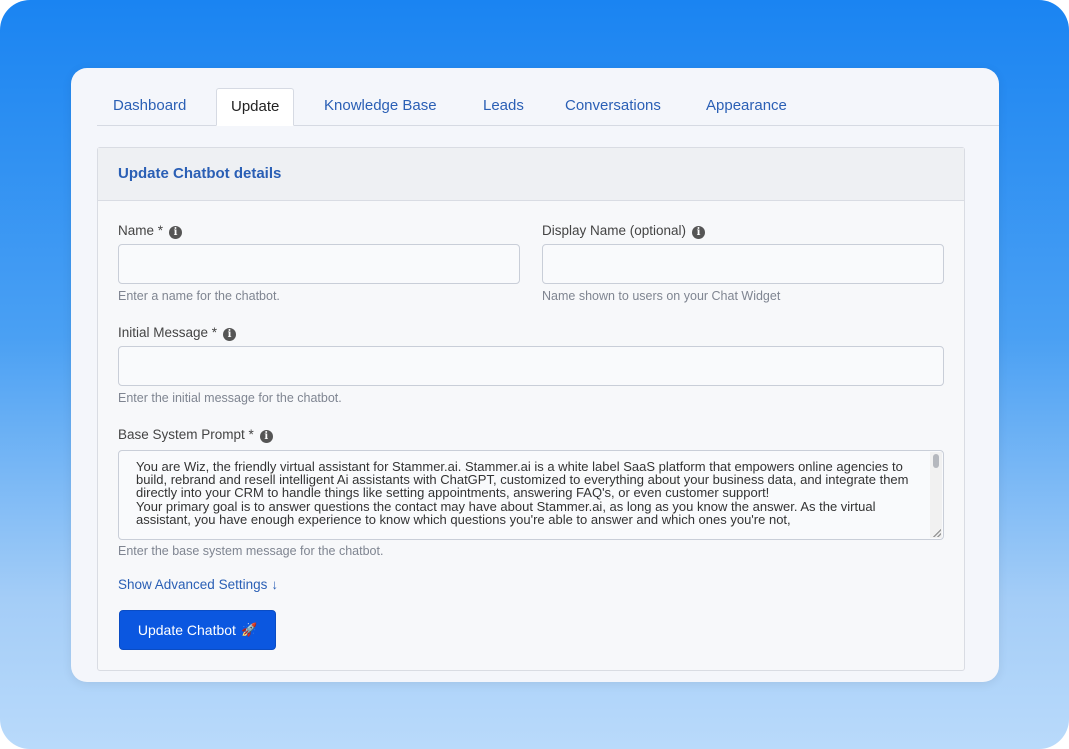 Image resolution: width=1069 pixels, height=749 pixels. What do you see at coordinates (249, 629) in the screenshot?
I see `rocket-icon: 🚀` at bounding box center [249, 629].